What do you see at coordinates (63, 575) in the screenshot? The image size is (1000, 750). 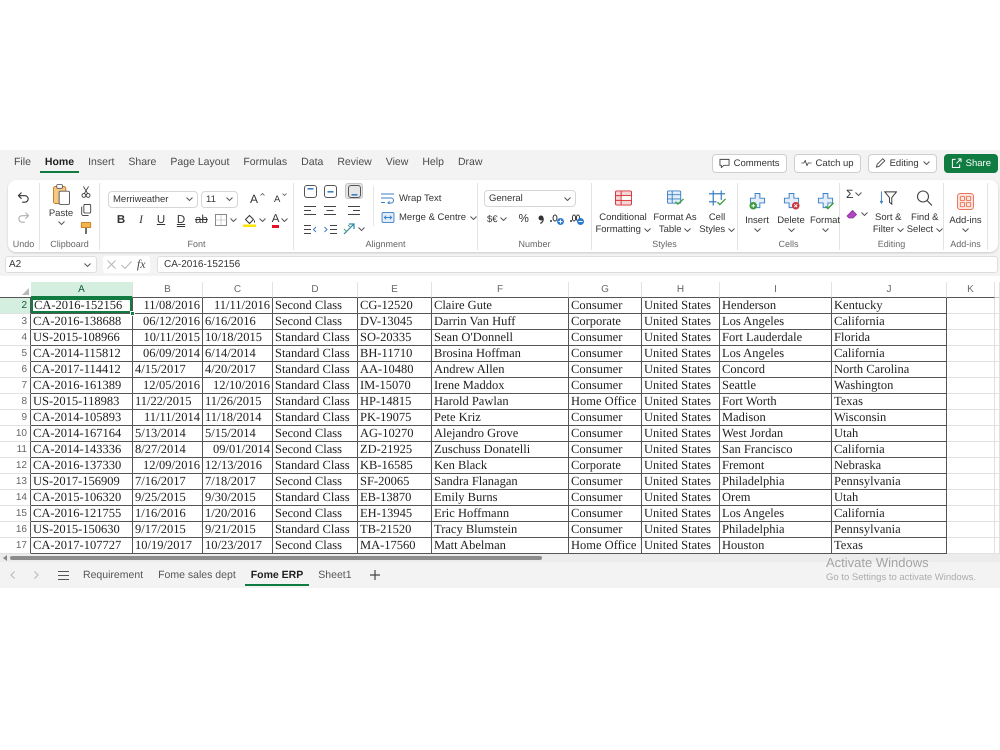 I see `menu-icon` at bounding box center [63, 575].